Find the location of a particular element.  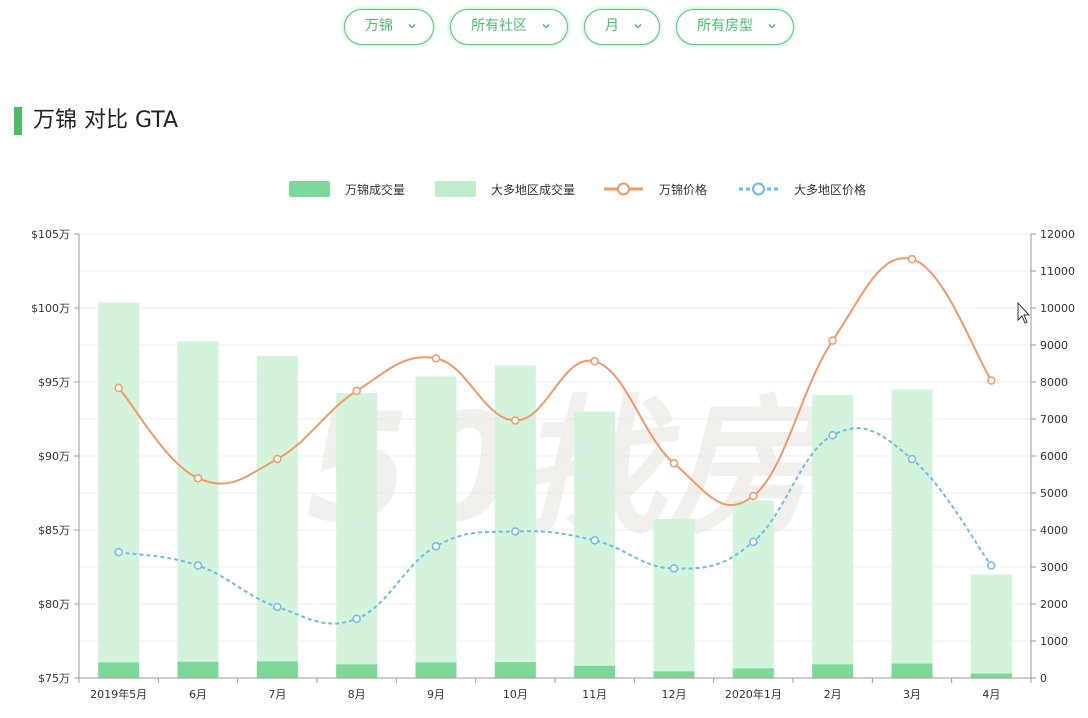

x-tick-label: 10月 is located at coordinates (515, 694).